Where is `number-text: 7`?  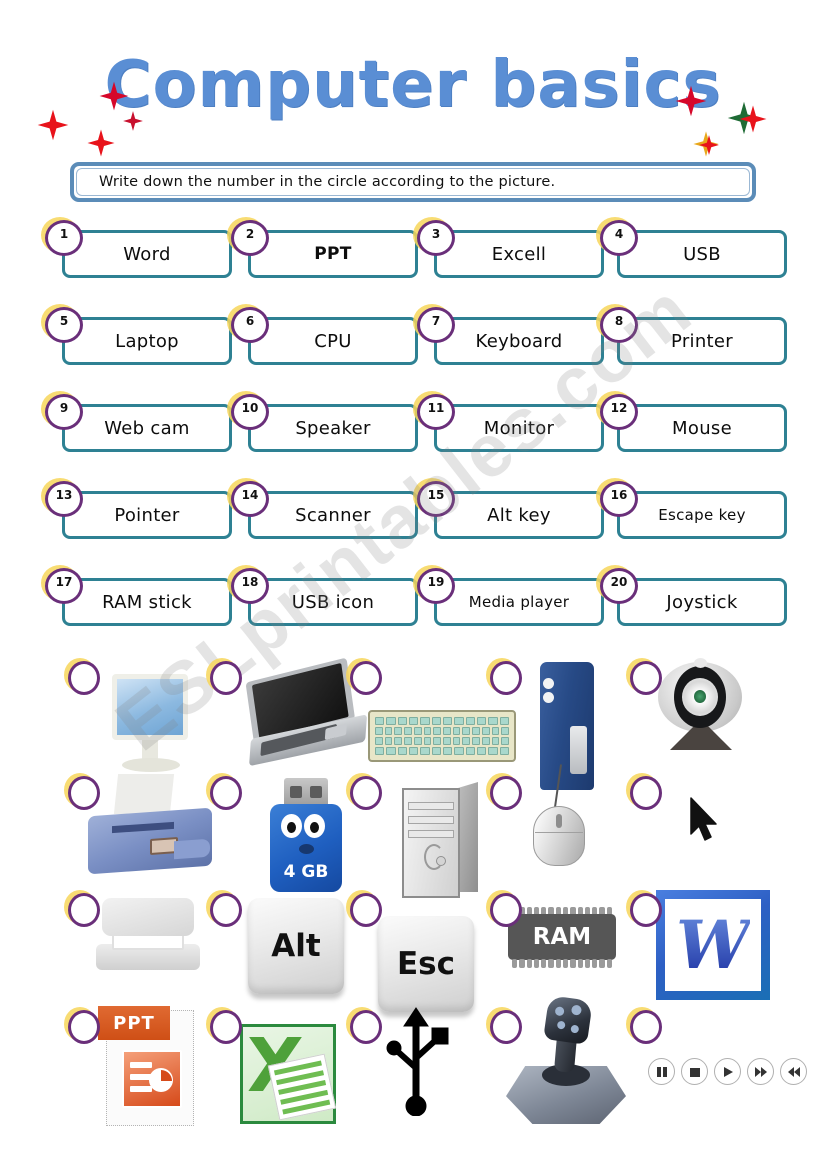
number-text: 7 is located at coordinates (436, 320).